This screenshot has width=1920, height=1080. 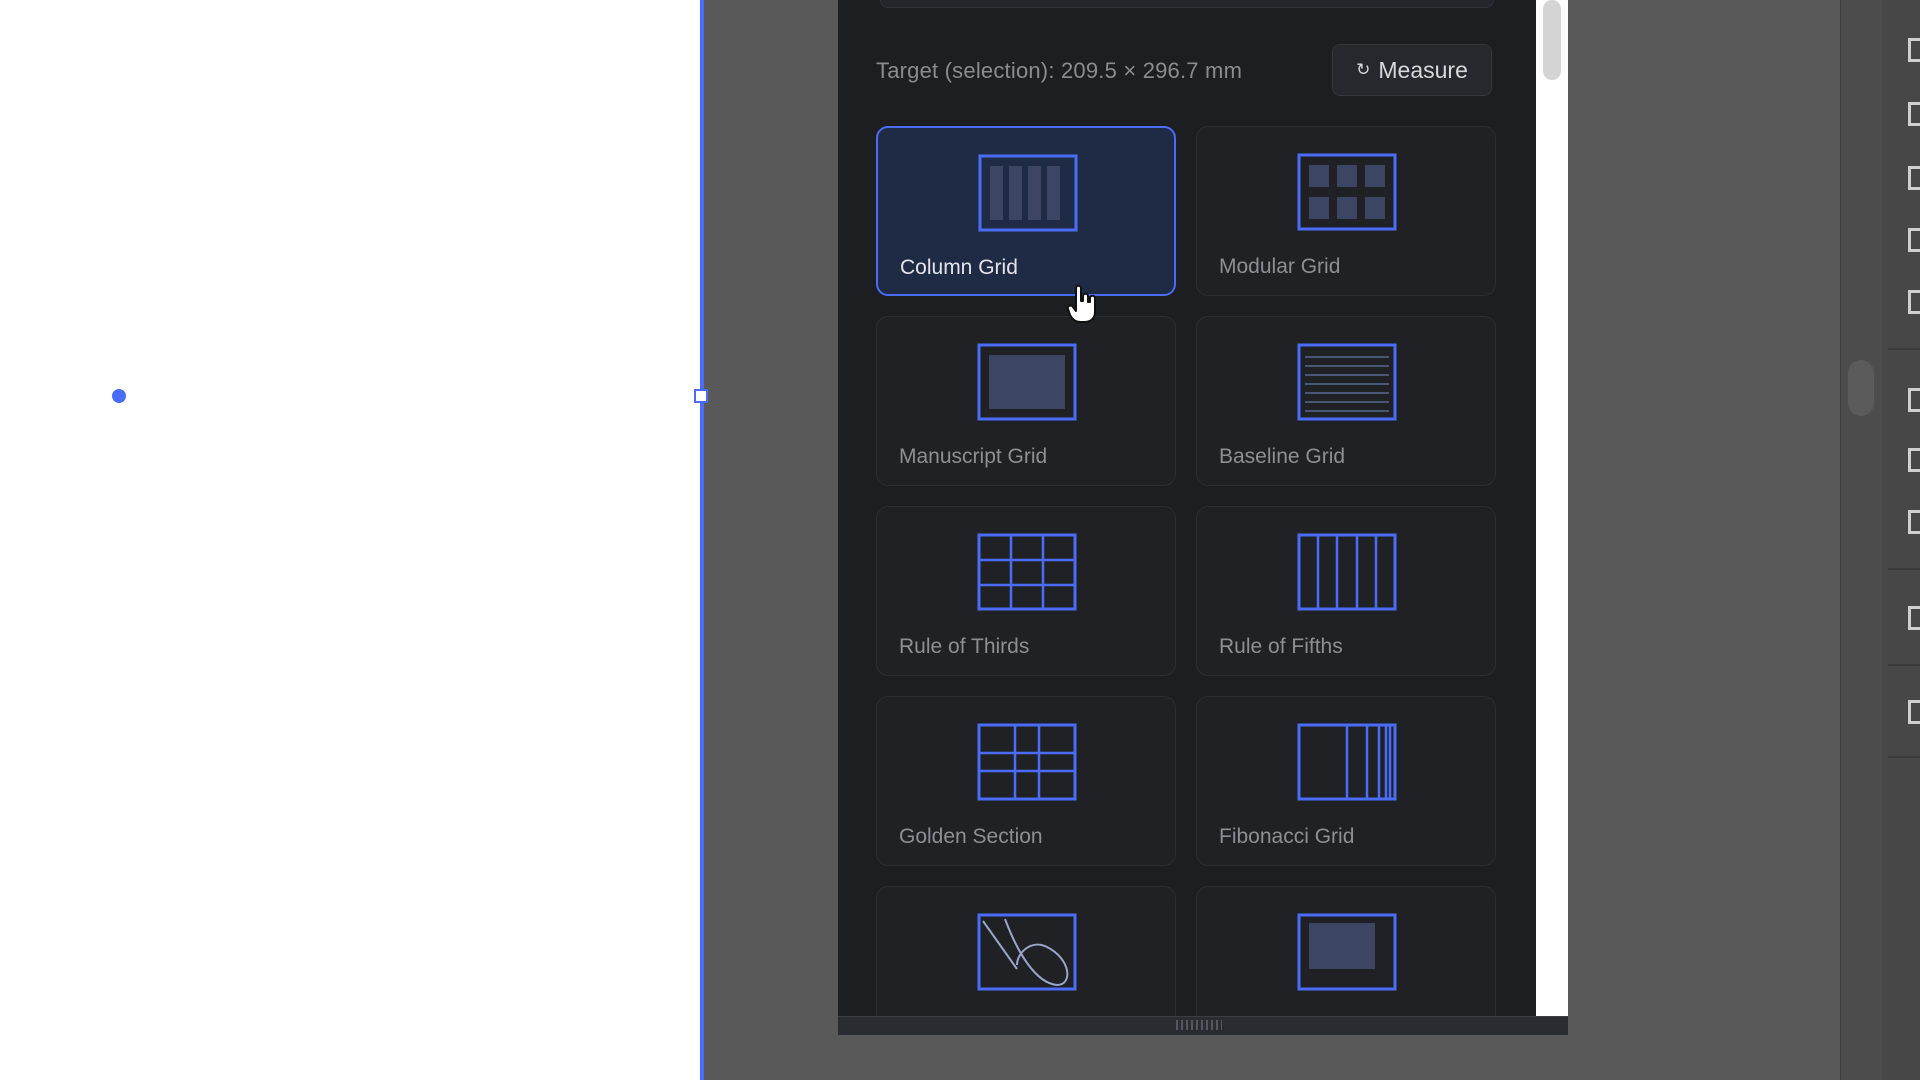 I want to click on golden-section-icon, so click(x=1027, y=762).